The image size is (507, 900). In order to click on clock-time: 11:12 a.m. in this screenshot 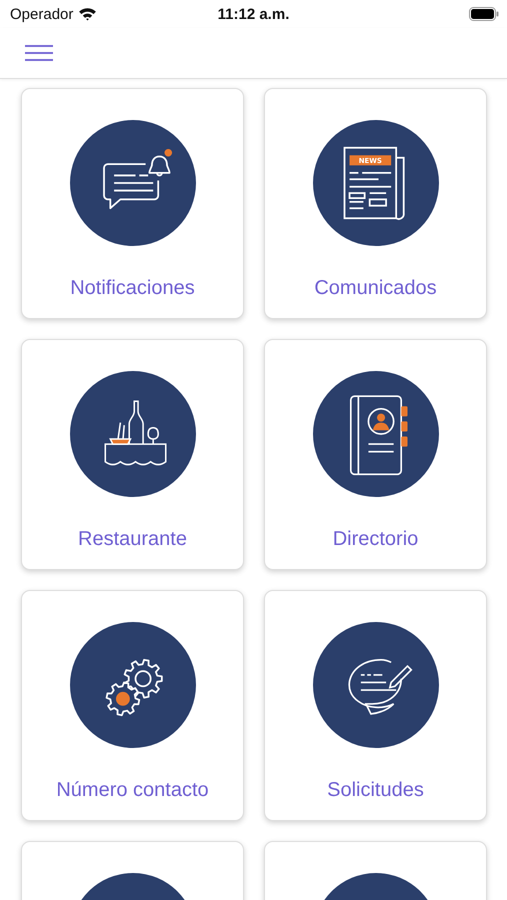, I will do `click(254, 14)`.